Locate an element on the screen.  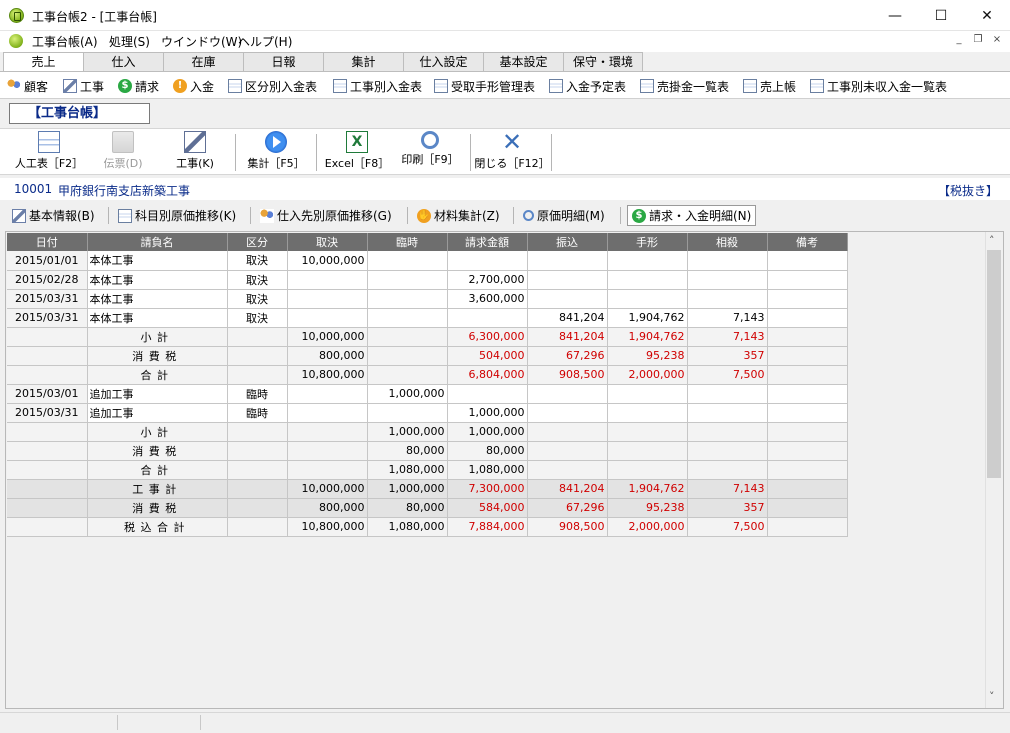
subtool-kokyaku: 顧客 is located at coordinates (27, 86).